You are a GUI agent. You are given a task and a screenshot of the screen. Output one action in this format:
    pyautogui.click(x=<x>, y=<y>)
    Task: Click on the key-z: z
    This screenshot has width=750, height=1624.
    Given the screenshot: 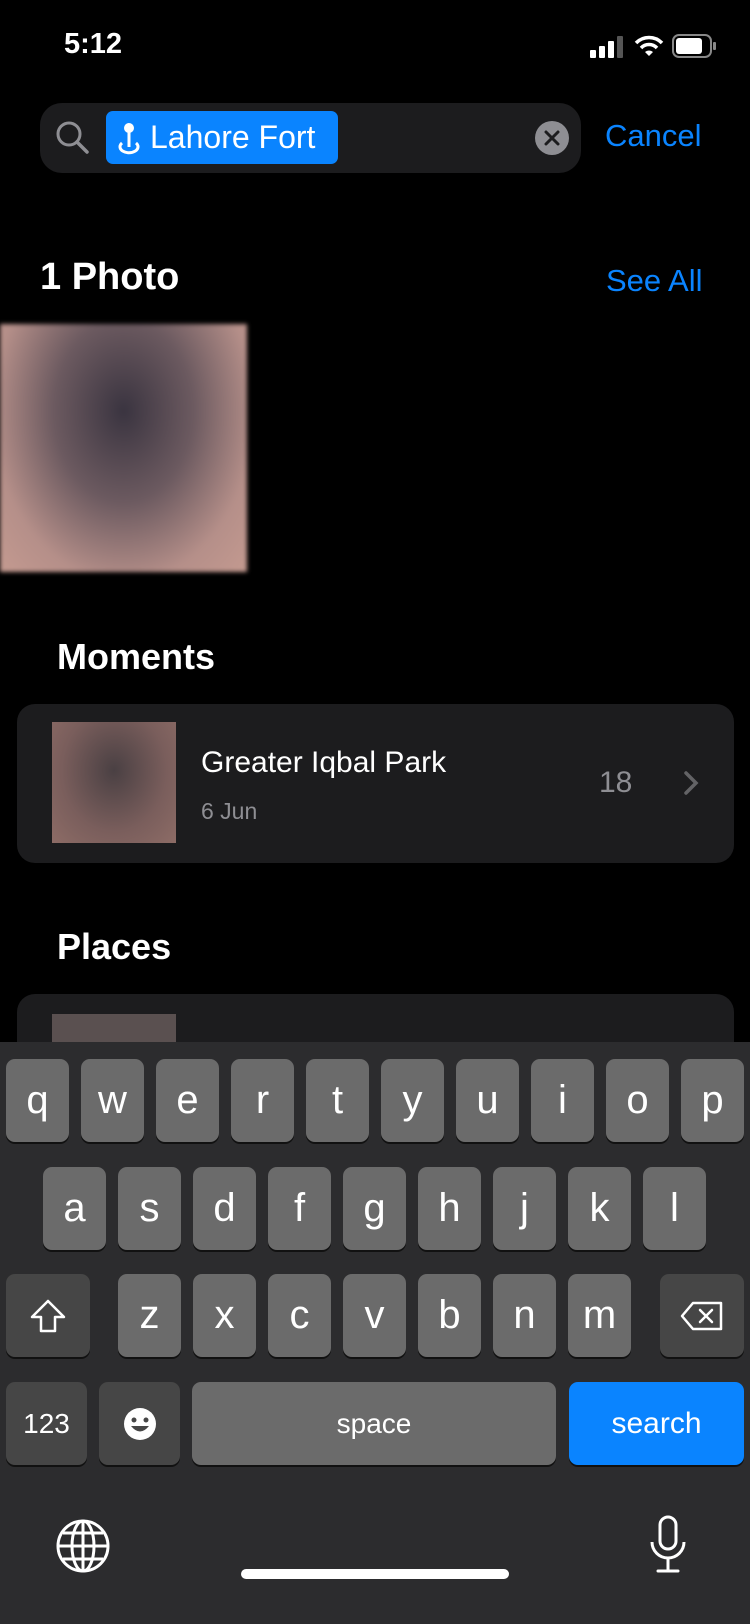 What is the action you would take?
    pyautogui.click(x=149, y=1315)
    